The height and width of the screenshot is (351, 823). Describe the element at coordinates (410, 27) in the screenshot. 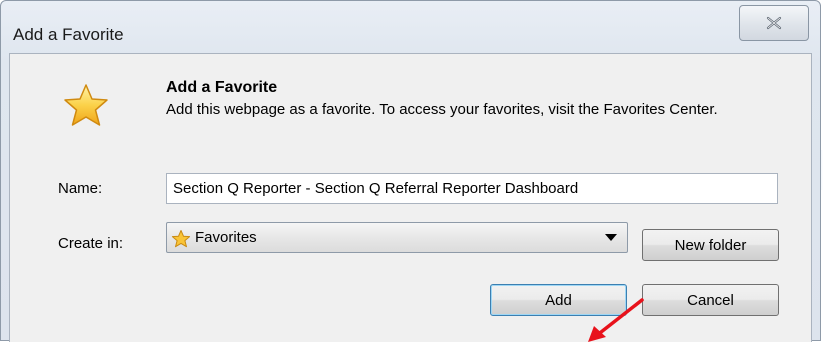

I see `title-bar: Add a Favorite` at that location.